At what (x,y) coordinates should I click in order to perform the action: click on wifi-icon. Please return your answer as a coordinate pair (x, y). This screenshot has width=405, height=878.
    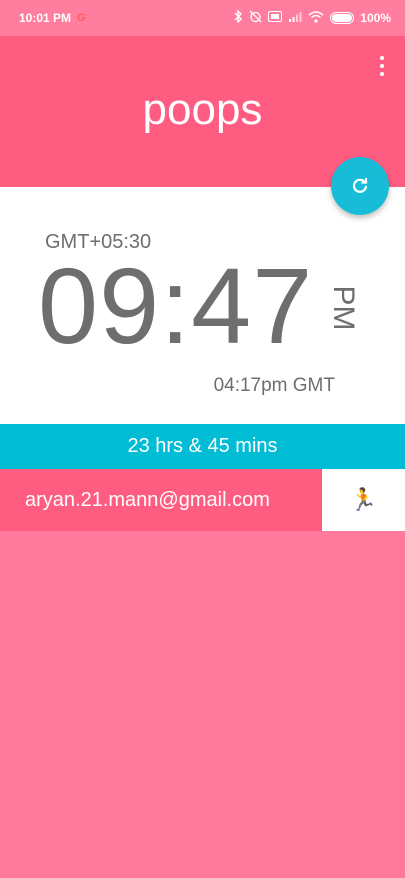
    Looking at the image, I should click on (316, 18).